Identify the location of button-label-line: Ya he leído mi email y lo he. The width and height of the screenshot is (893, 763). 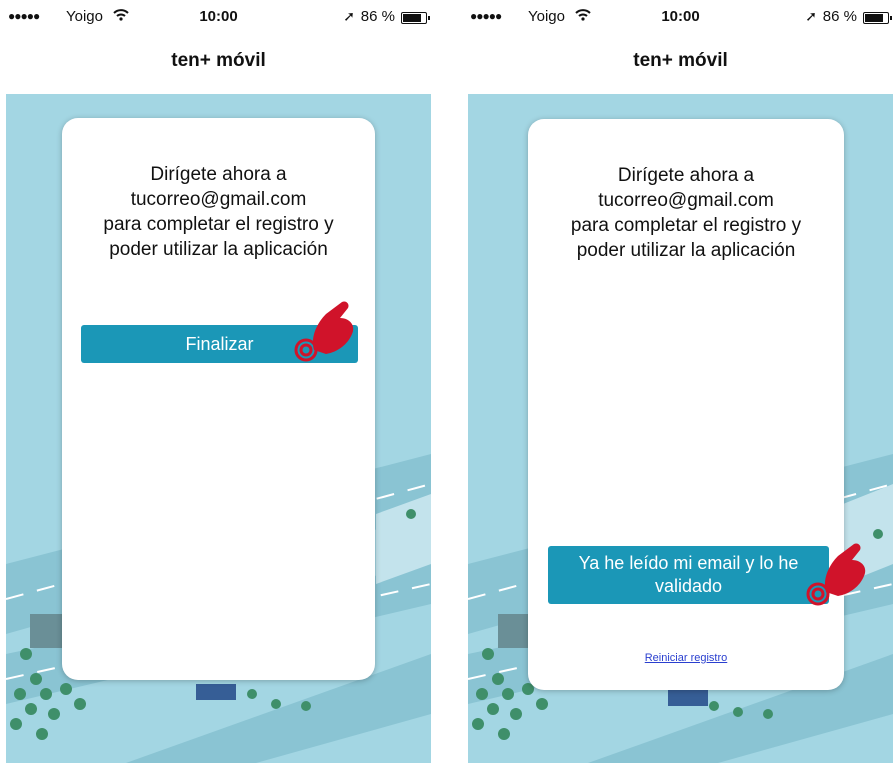
(688, 563).